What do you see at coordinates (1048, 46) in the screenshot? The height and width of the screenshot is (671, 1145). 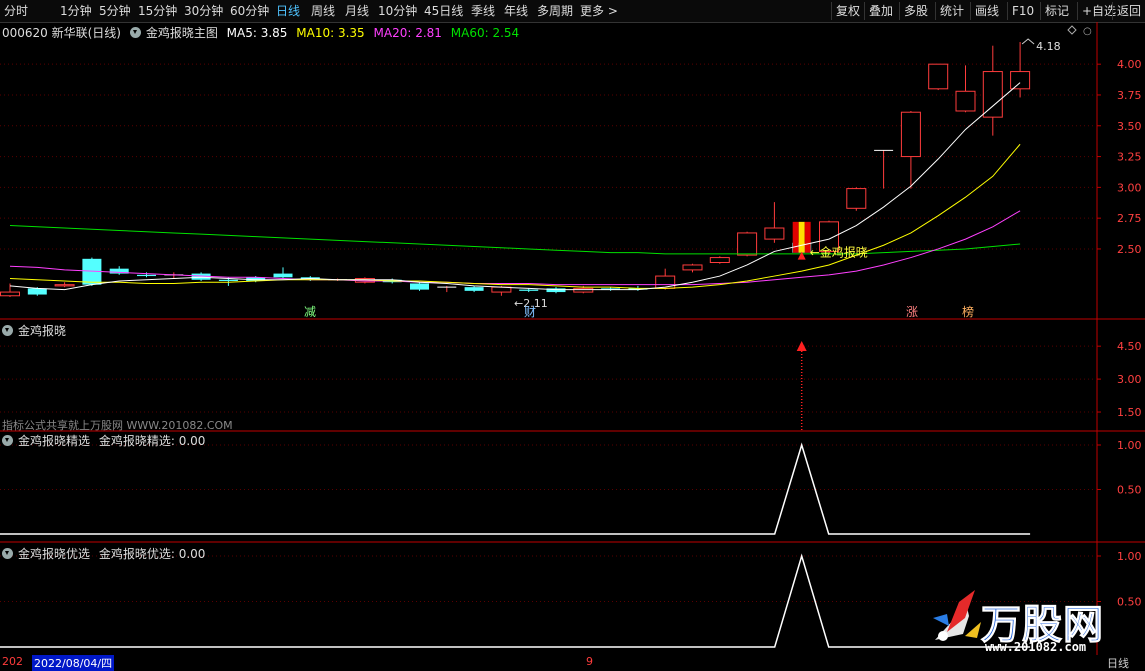 I see `high-label: 4.18` at bounding box center [1048, 46].